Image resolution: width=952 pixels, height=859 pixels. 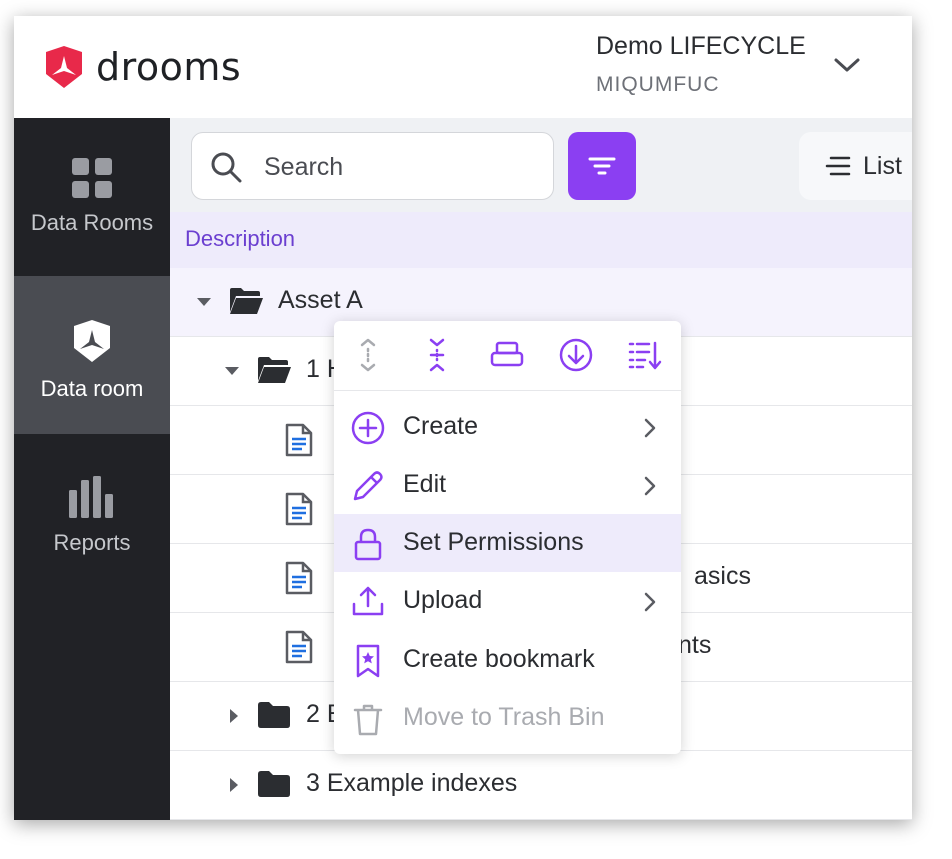 What do you see at coordinates (847, 65) in the screenshot?
I see `chevron-down-icon` at bounding box center [847, 65].